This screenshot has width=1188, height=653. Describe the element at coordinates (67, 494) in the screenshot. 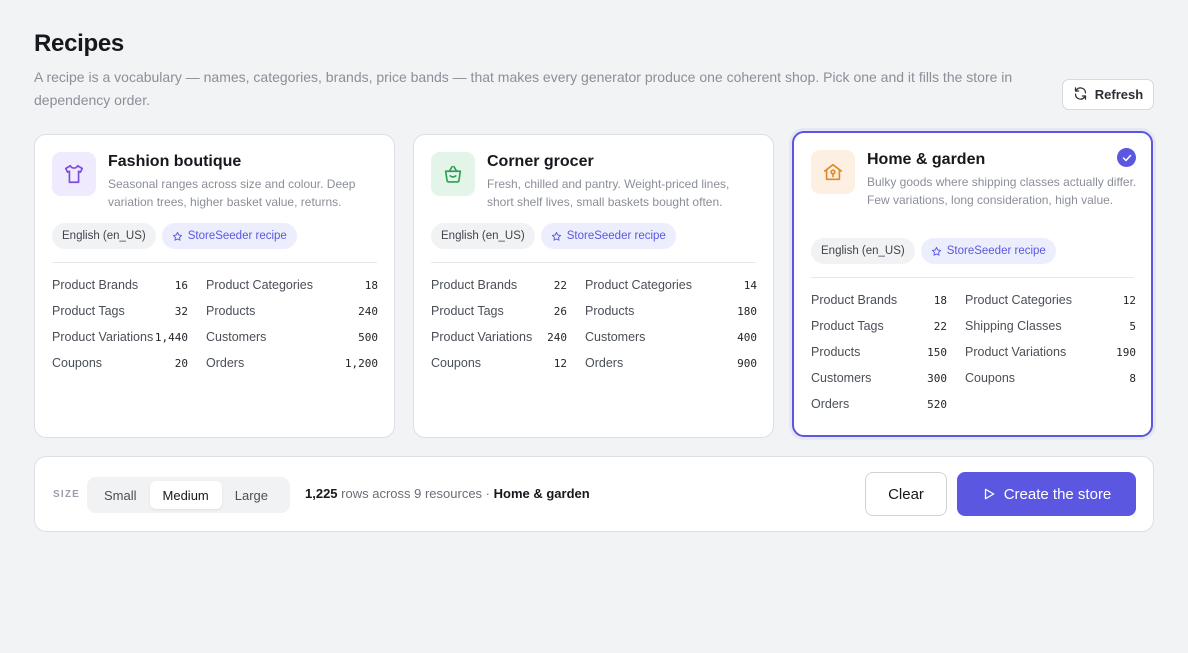

I see `size-label: SIZE` at that location.